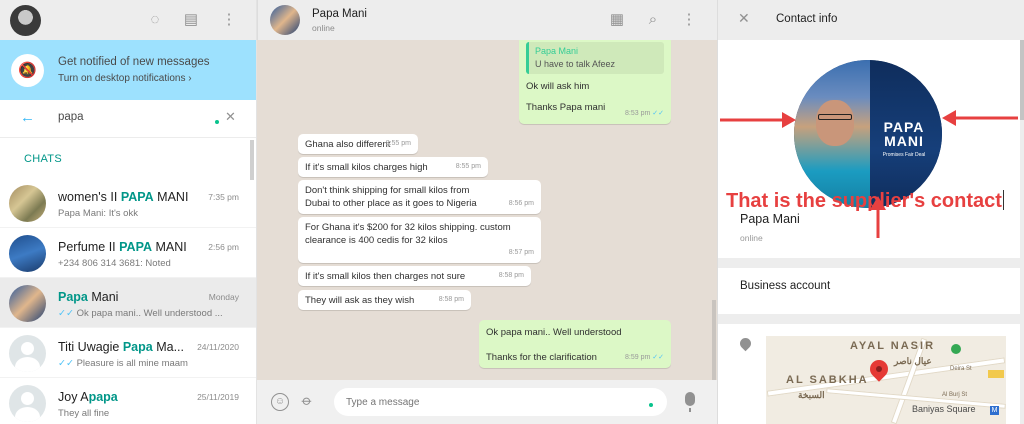 The width and height of the screenshot is (1024, 424). What do you see at coordinates (893, 346) in the screenshot?
I see `map-label: AYAL NASIR` at bounding box center [893, 346].